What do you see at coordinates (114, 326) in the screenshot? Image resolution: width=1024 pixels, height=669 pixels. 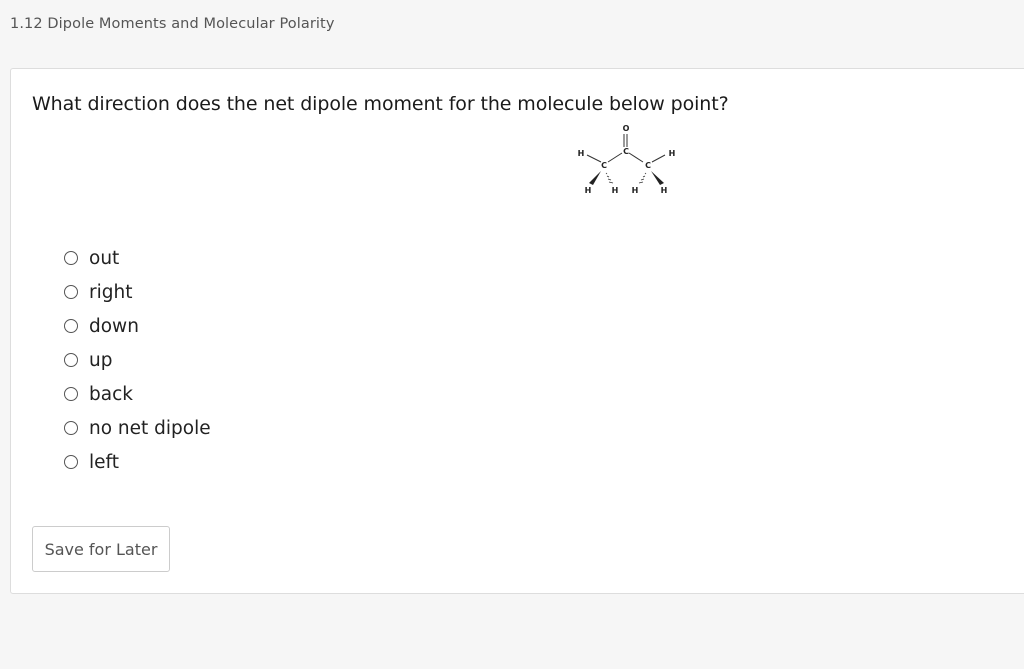 I see `option-label: down` at bounding box center [114, 326].